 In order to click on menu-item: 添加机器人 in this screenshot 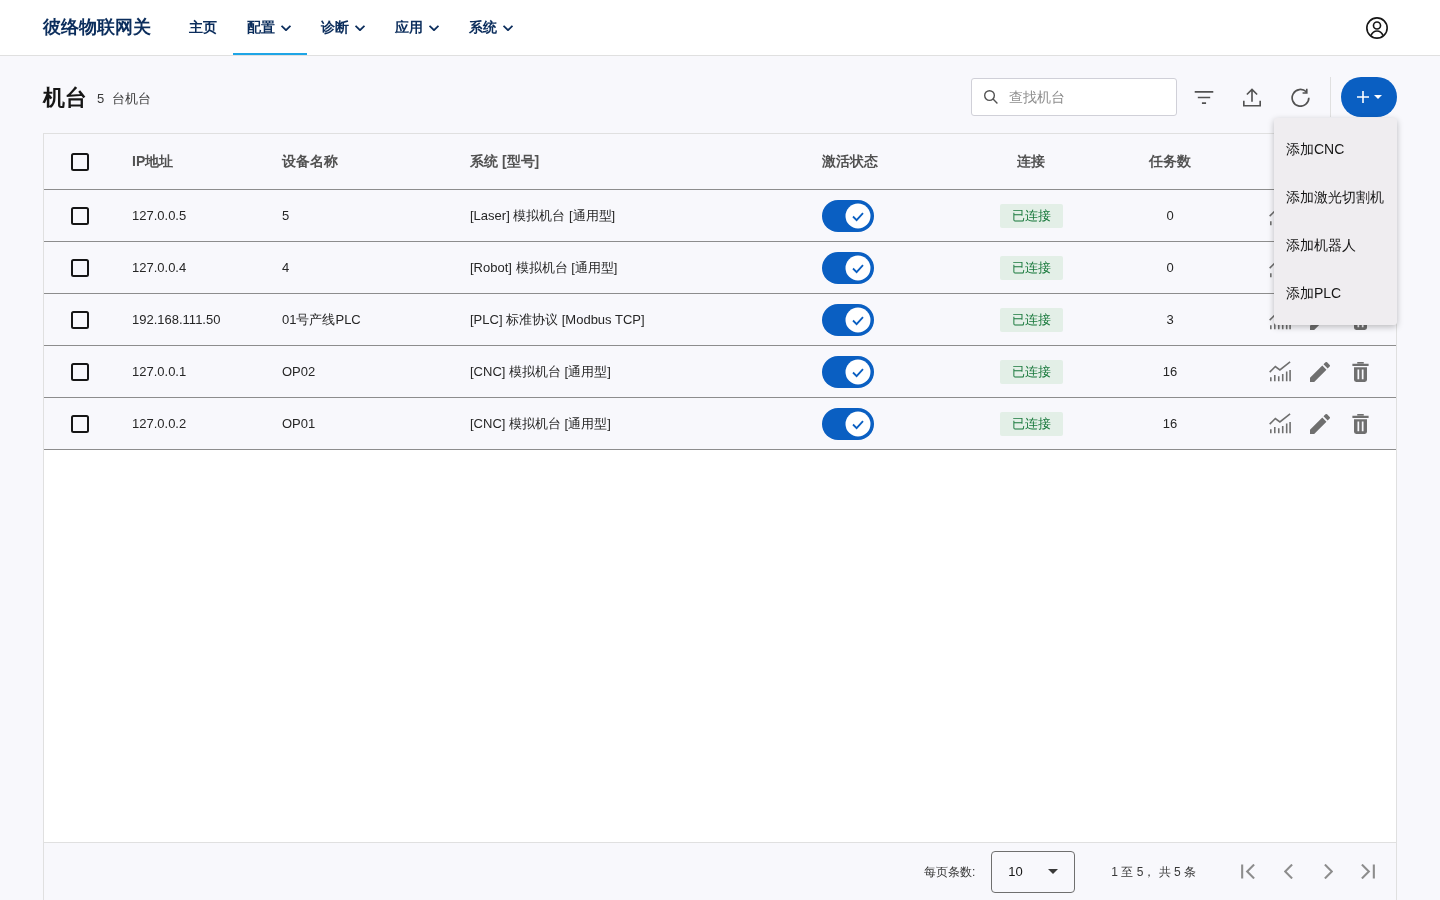, I will do `click(1335, 245)`.